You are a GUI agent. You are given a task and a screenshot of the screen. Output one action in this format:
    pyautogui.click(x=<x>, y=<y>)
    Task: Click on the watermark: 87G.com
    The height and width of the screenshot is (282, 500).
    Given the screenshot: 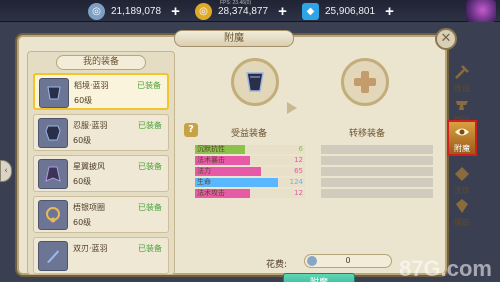 What is the action you would take?
    pyautogui.click(x=445, y=268)
    